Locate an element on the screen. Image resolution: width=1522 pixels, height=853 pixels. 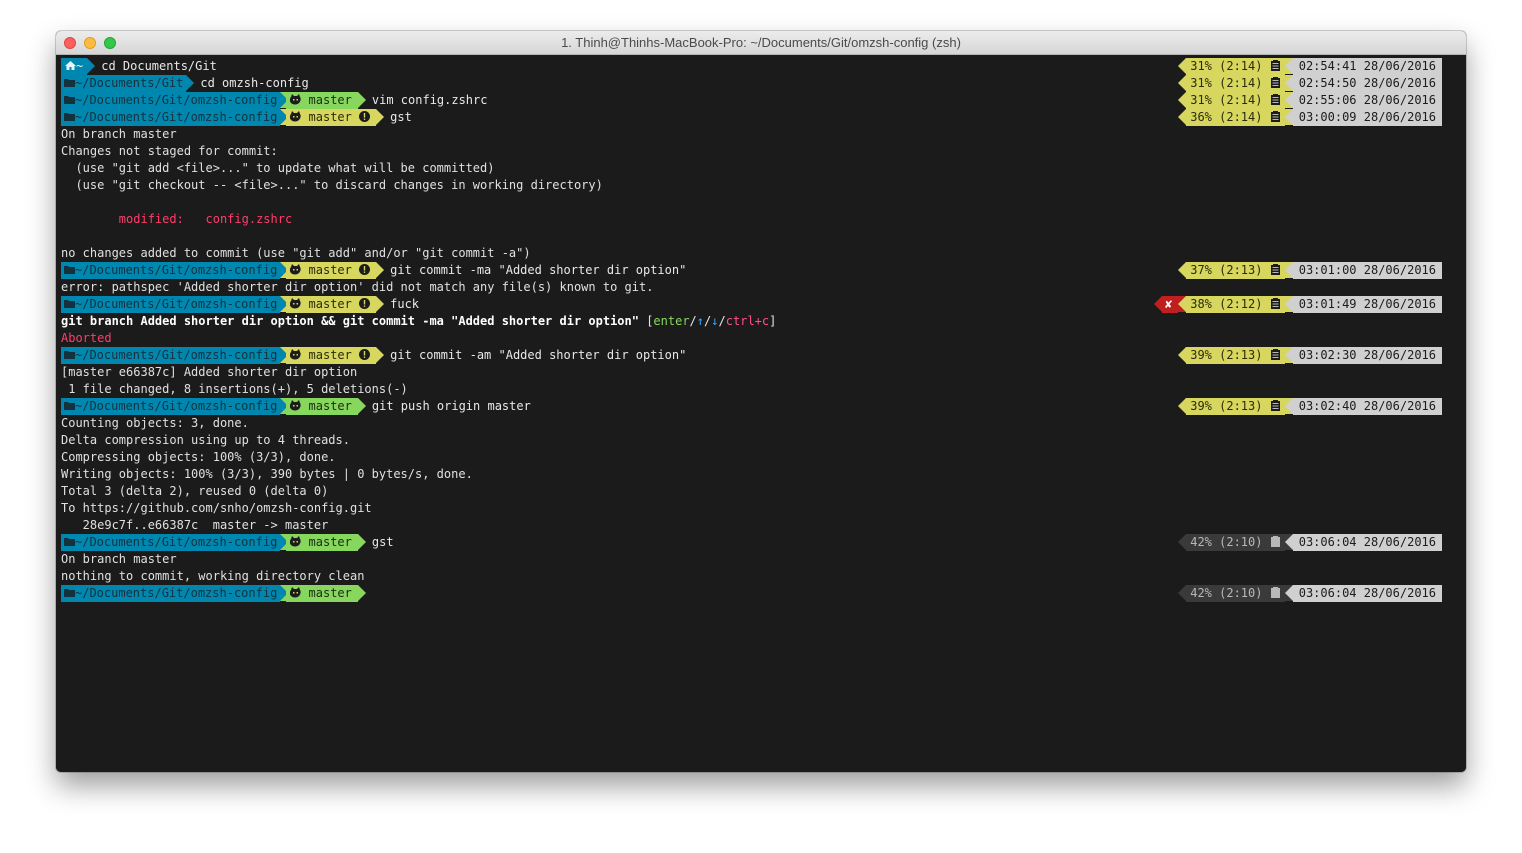
output-text: 28e9c7f..e66387c master -> master is located at coordinates (195, 525).